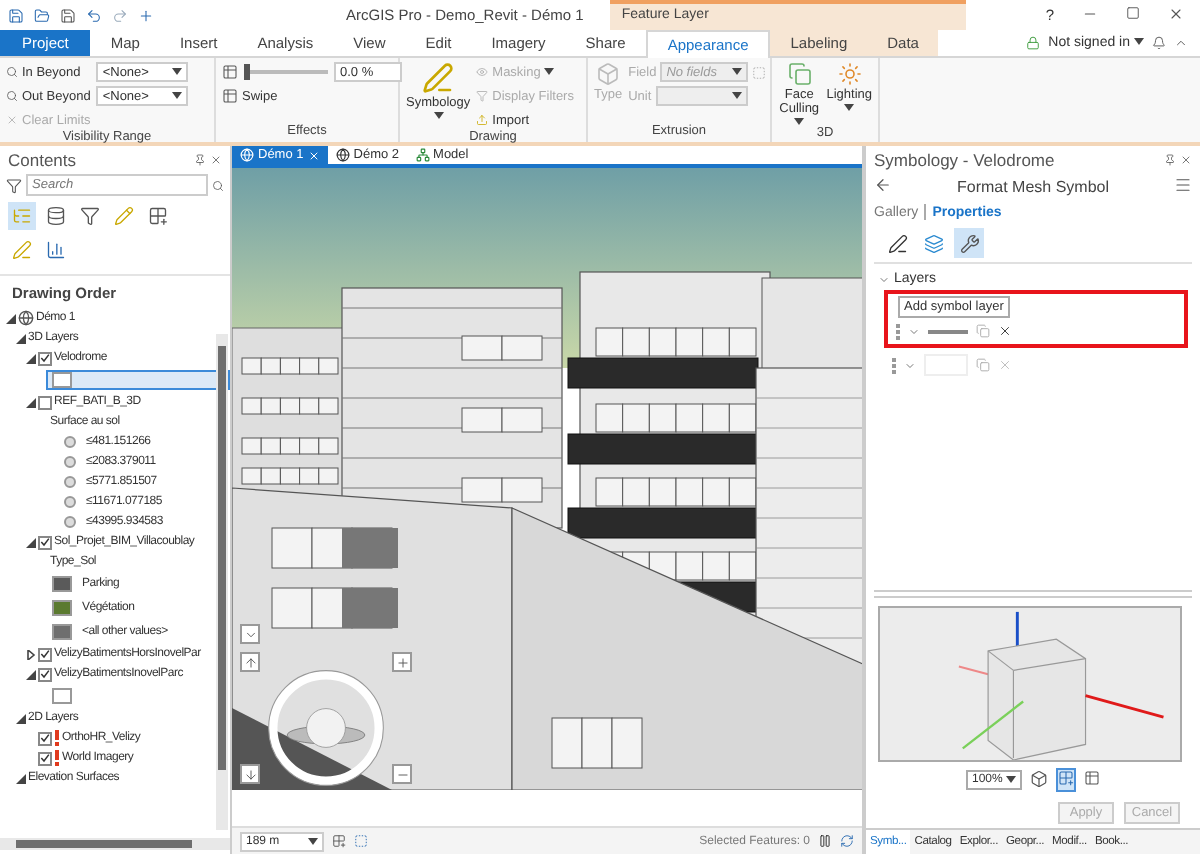 The height and width of the screenshot is (854, 1200). Describe the element at coordinates (30, 654) in the screenshot. I see `expand-arrow-icon` at that location.